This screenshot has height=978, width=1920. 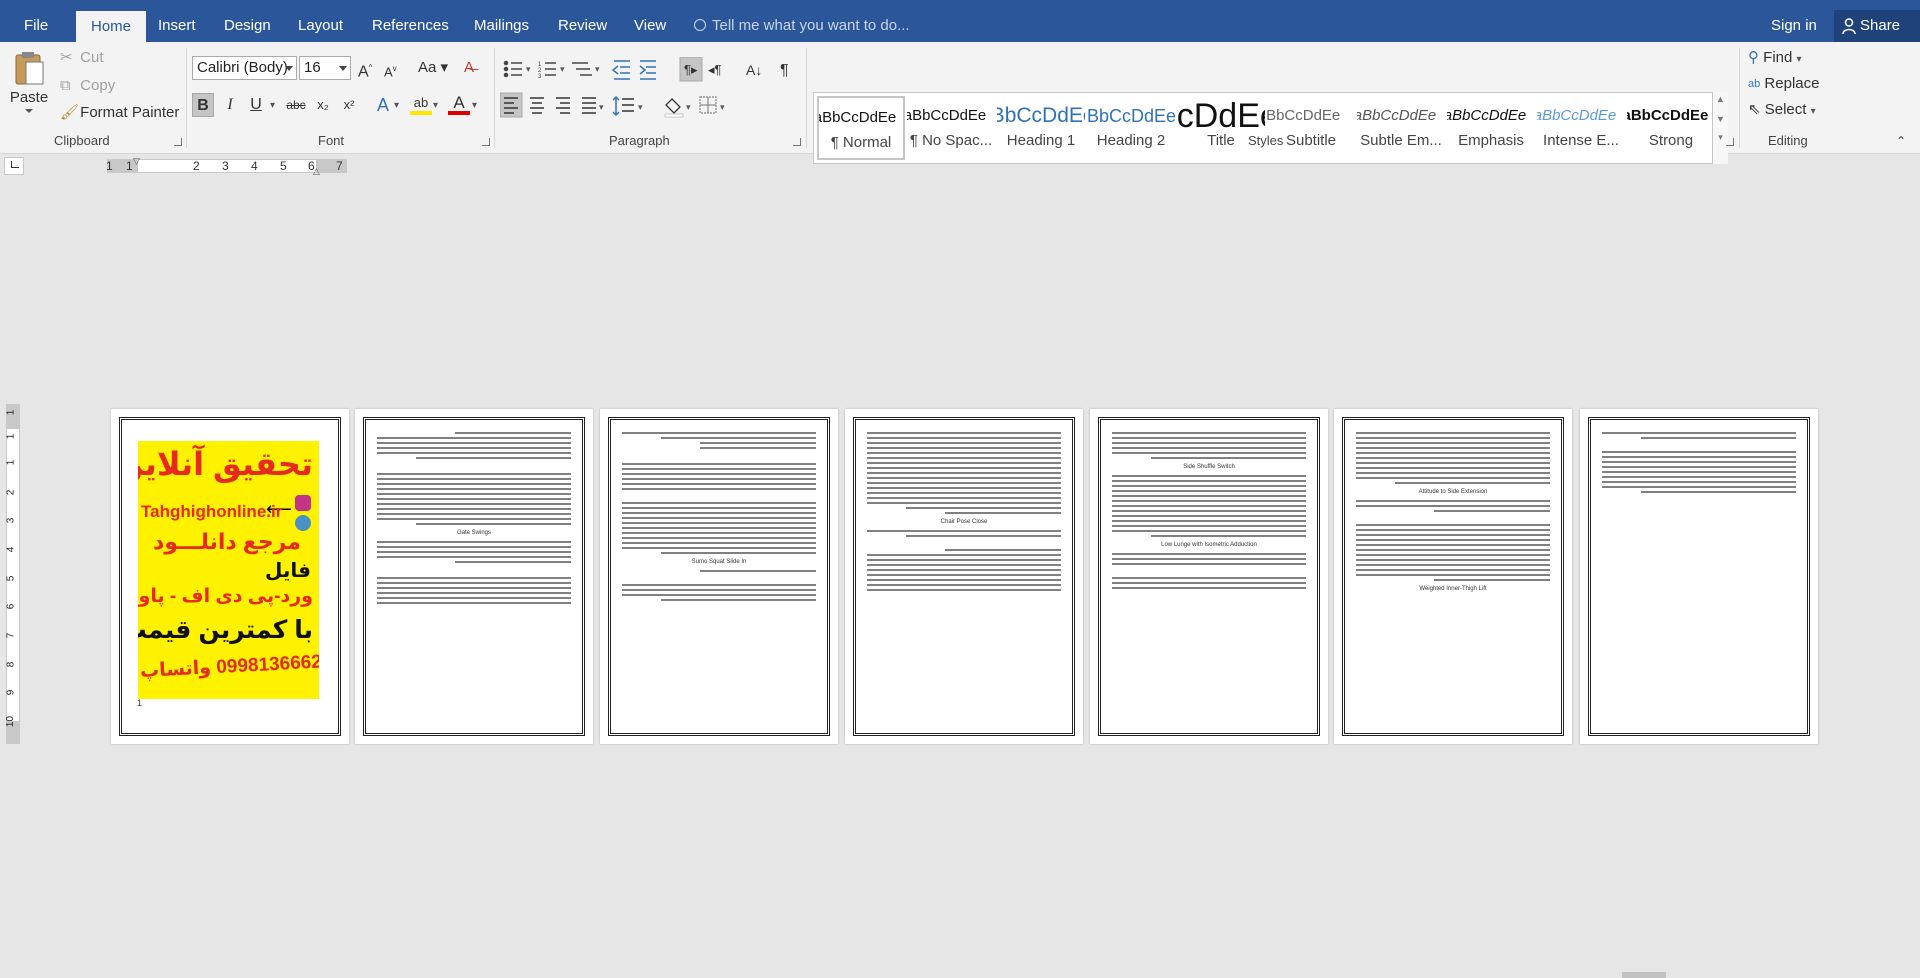 I want to click on page-2: Gate Swings, so click(x=474, y=576).